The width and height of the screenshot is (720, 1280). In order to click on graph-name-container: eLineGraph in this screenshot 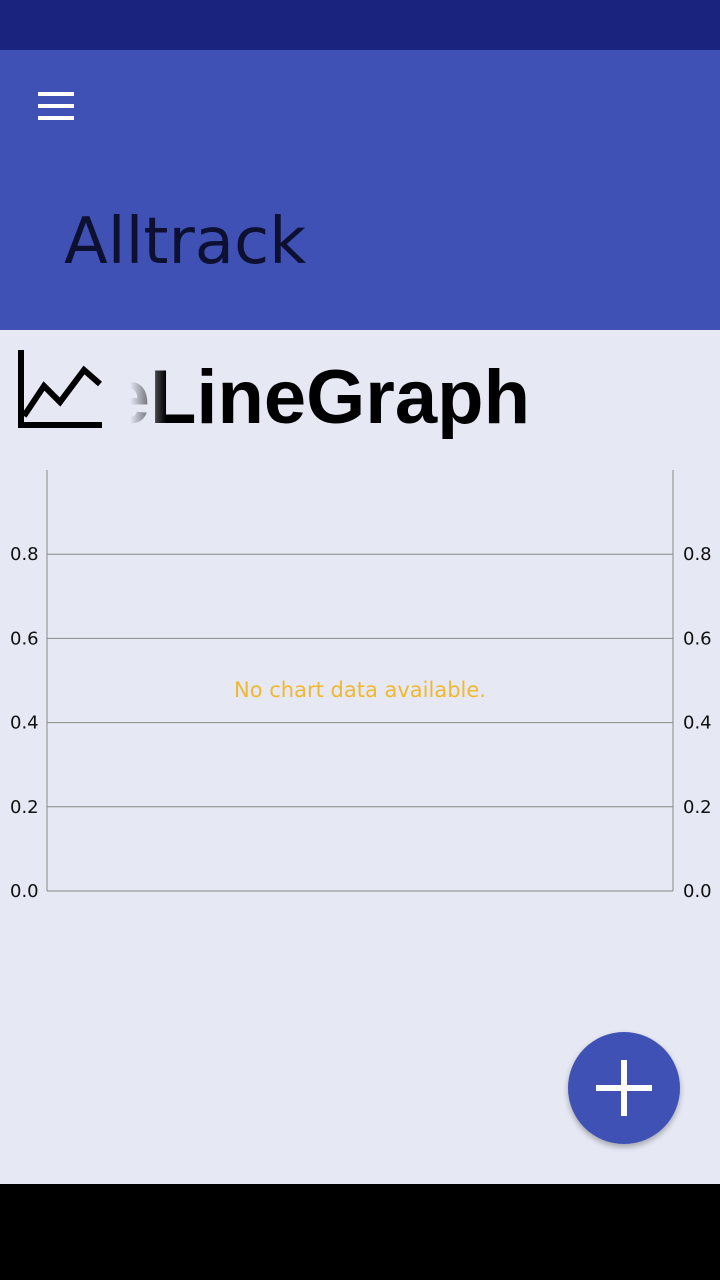, I will do `click(336, 394)`.